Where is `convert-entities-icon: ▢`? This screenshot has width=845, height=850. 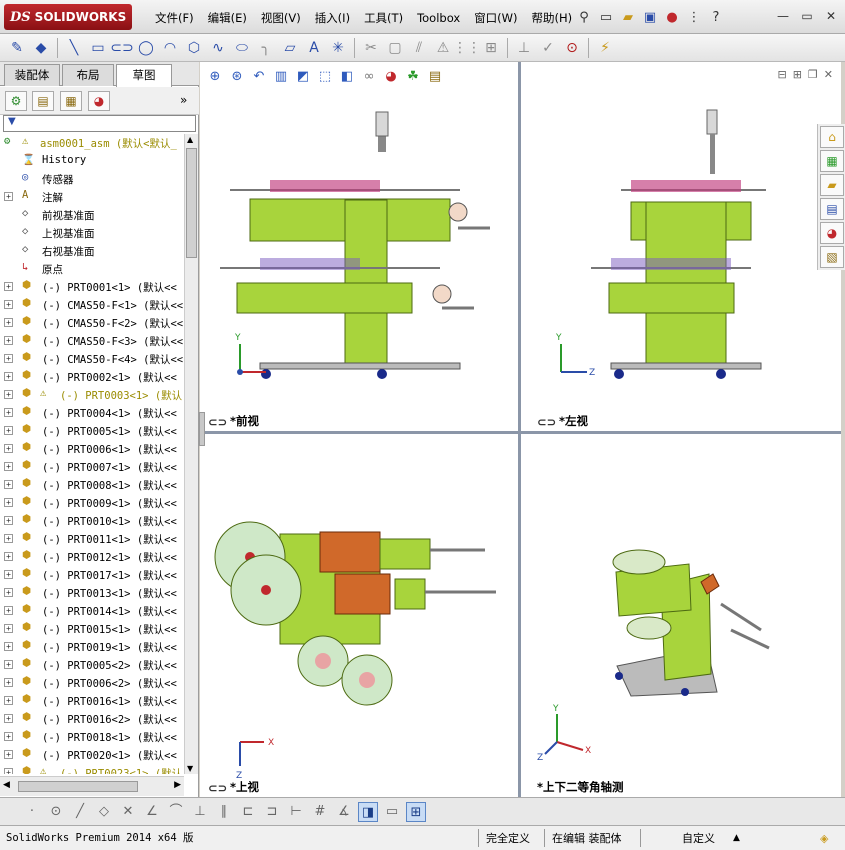
convert-entities-icon: ▢ is located at coordinates (395, 48).